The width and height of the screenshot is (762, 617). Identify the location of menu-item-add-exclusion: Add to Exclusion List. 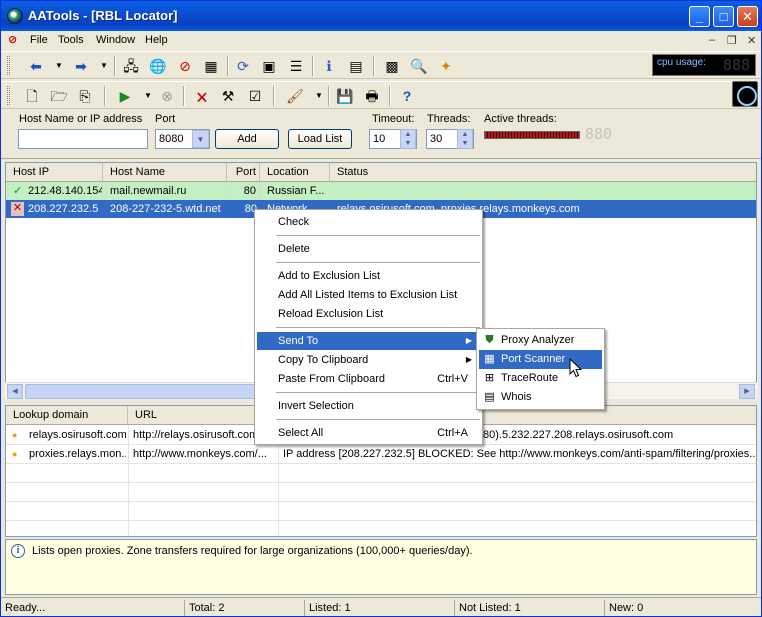
(368, 276).